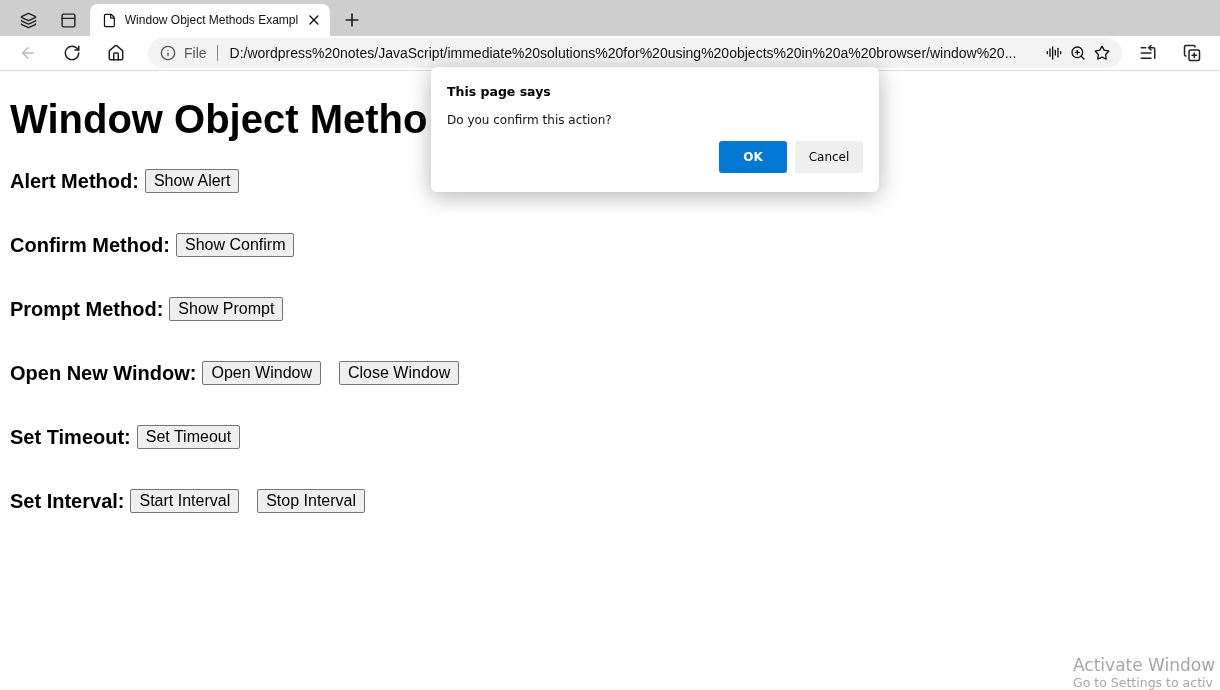 Image resolution: width=1220 pixels, height=690 pixels. I want to click on scheme-label: File, so click(201, 53).